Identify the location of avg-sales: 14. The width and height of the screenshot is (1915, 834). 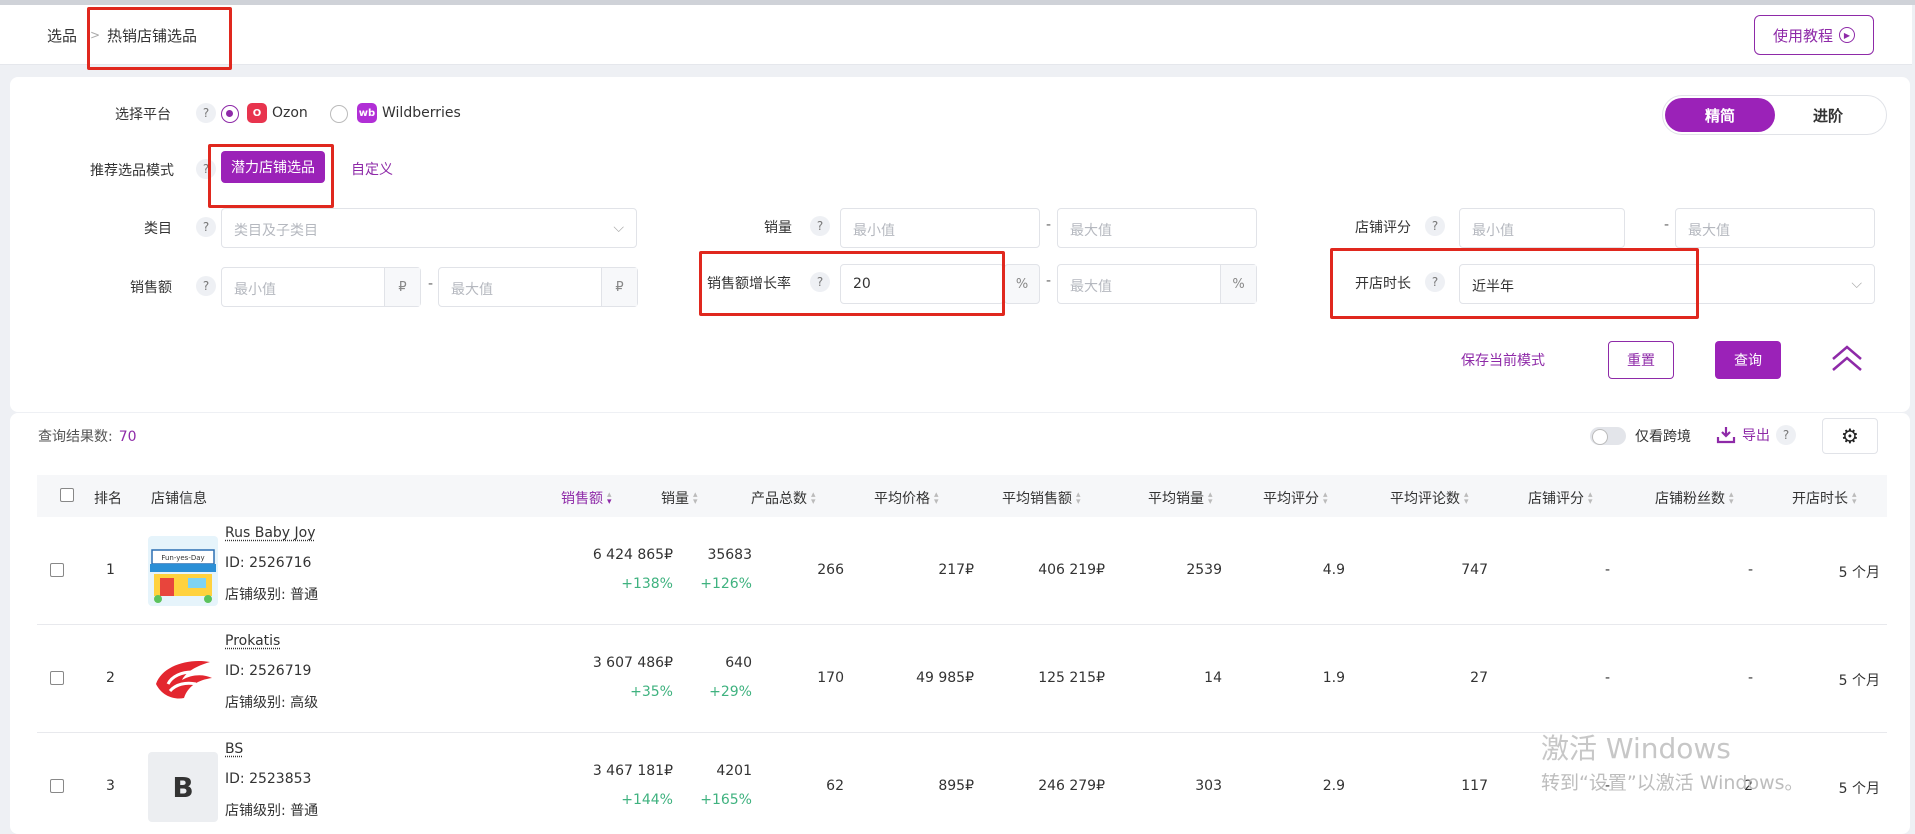
(1213, 678).